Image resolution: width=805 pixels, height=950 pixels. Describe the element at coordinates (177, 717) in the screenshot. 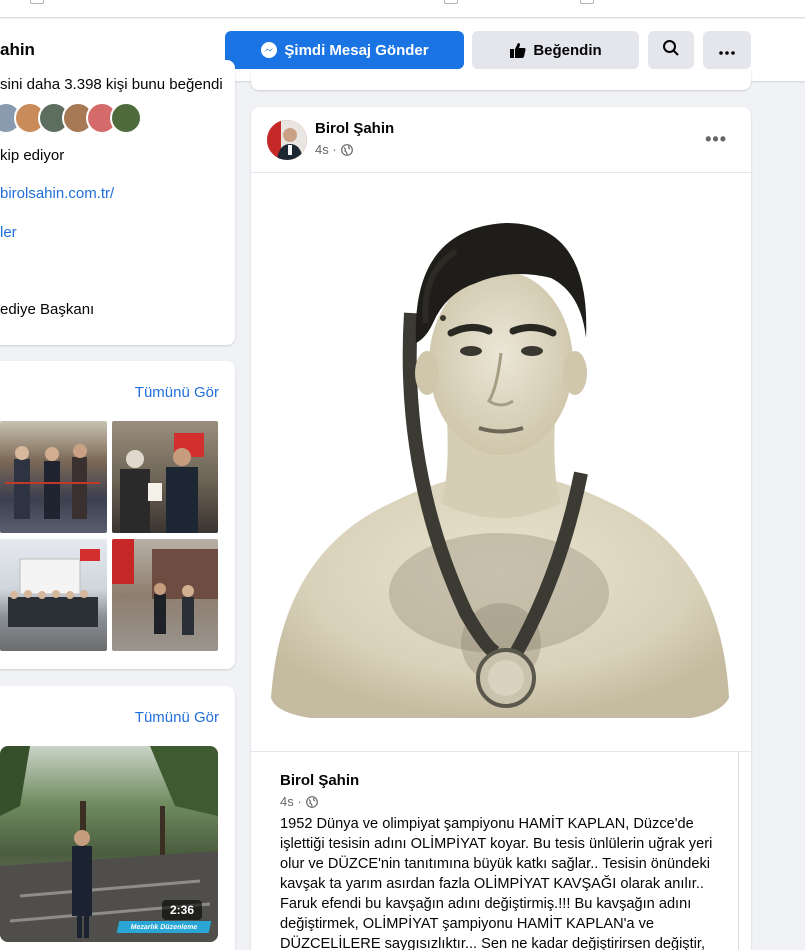

I see `videos-see-all-link: Tümünü Gör` at that location.